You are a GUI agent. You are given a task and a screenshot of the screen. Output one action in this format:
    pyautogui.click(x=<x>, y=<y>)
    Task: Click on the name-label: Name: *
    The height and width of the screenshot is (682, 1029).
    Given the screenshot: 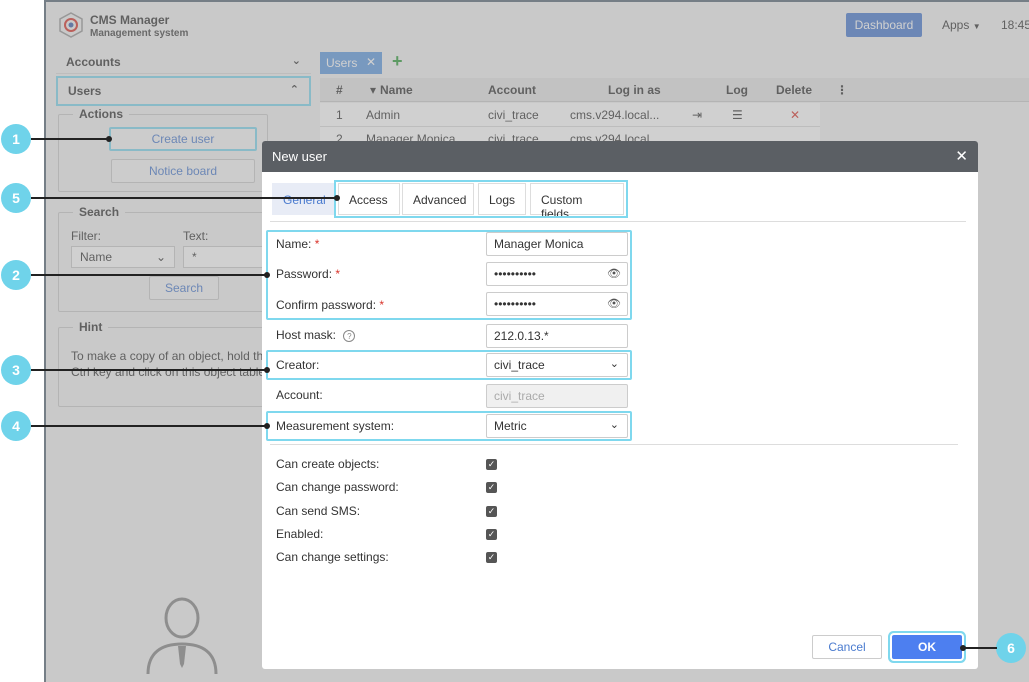 What is the action you would take?
    pyautogui.click(x=297, y=244)
    